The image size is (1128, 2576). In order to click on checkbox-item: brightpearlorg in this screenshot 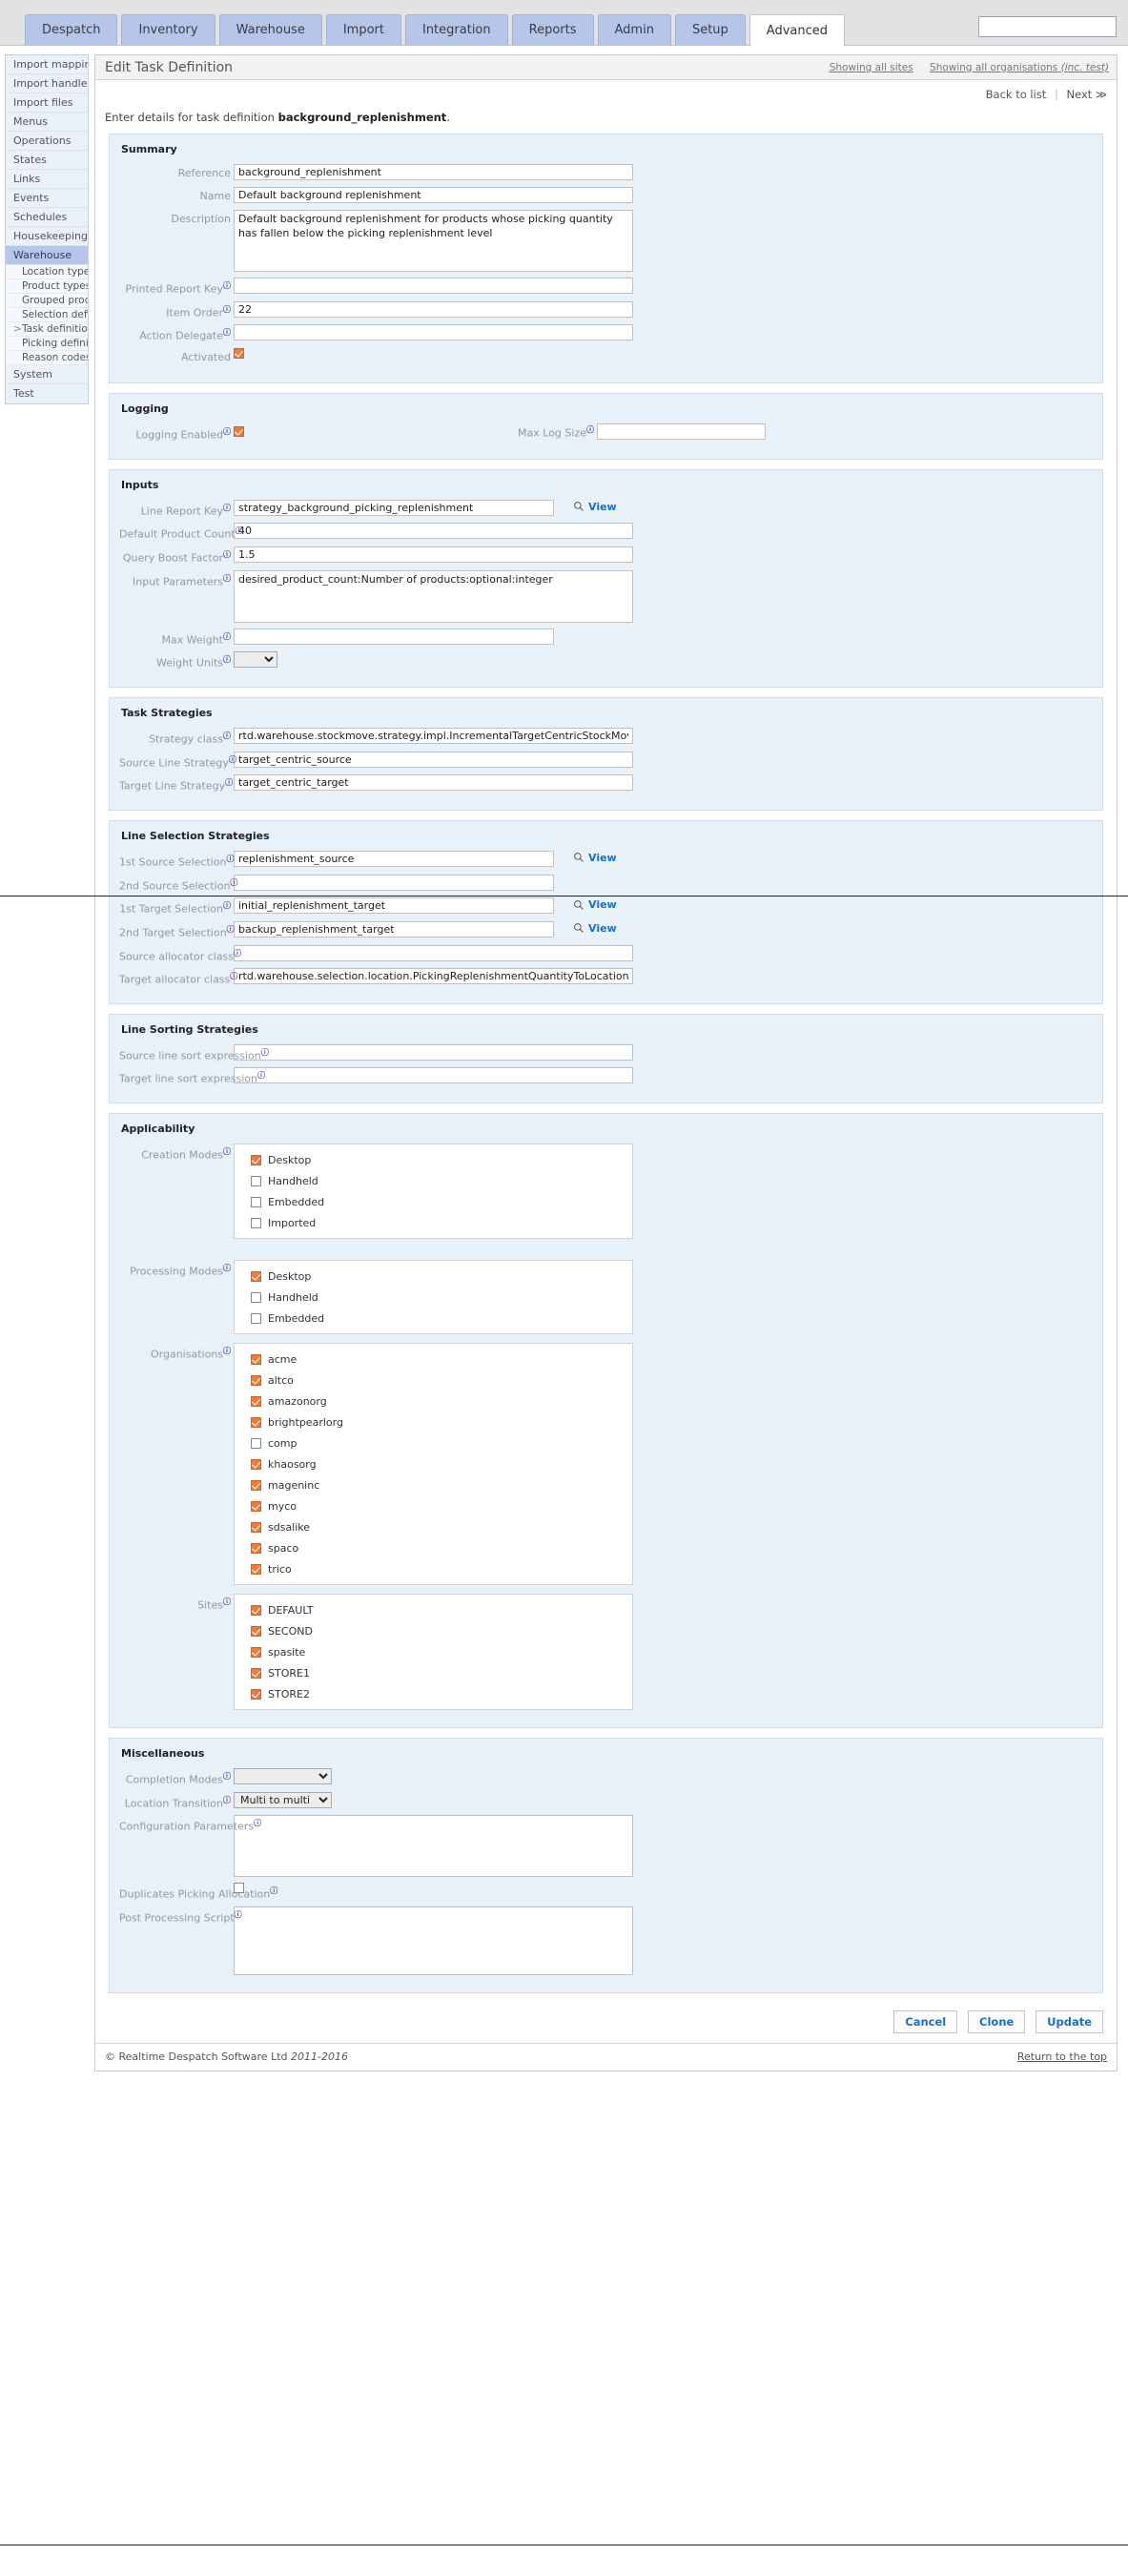, I will do `click(433, 1422)`.